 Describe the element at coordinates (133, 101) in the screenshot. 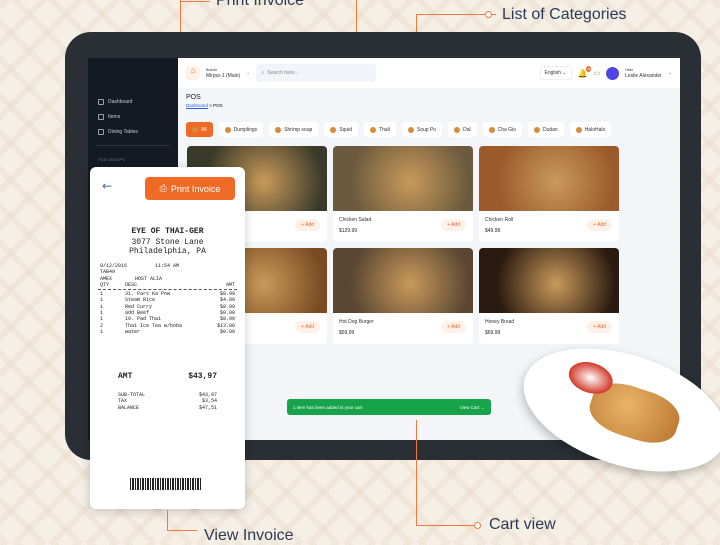

I see `sidebar-item-dashboard: Dashboard` at that location.